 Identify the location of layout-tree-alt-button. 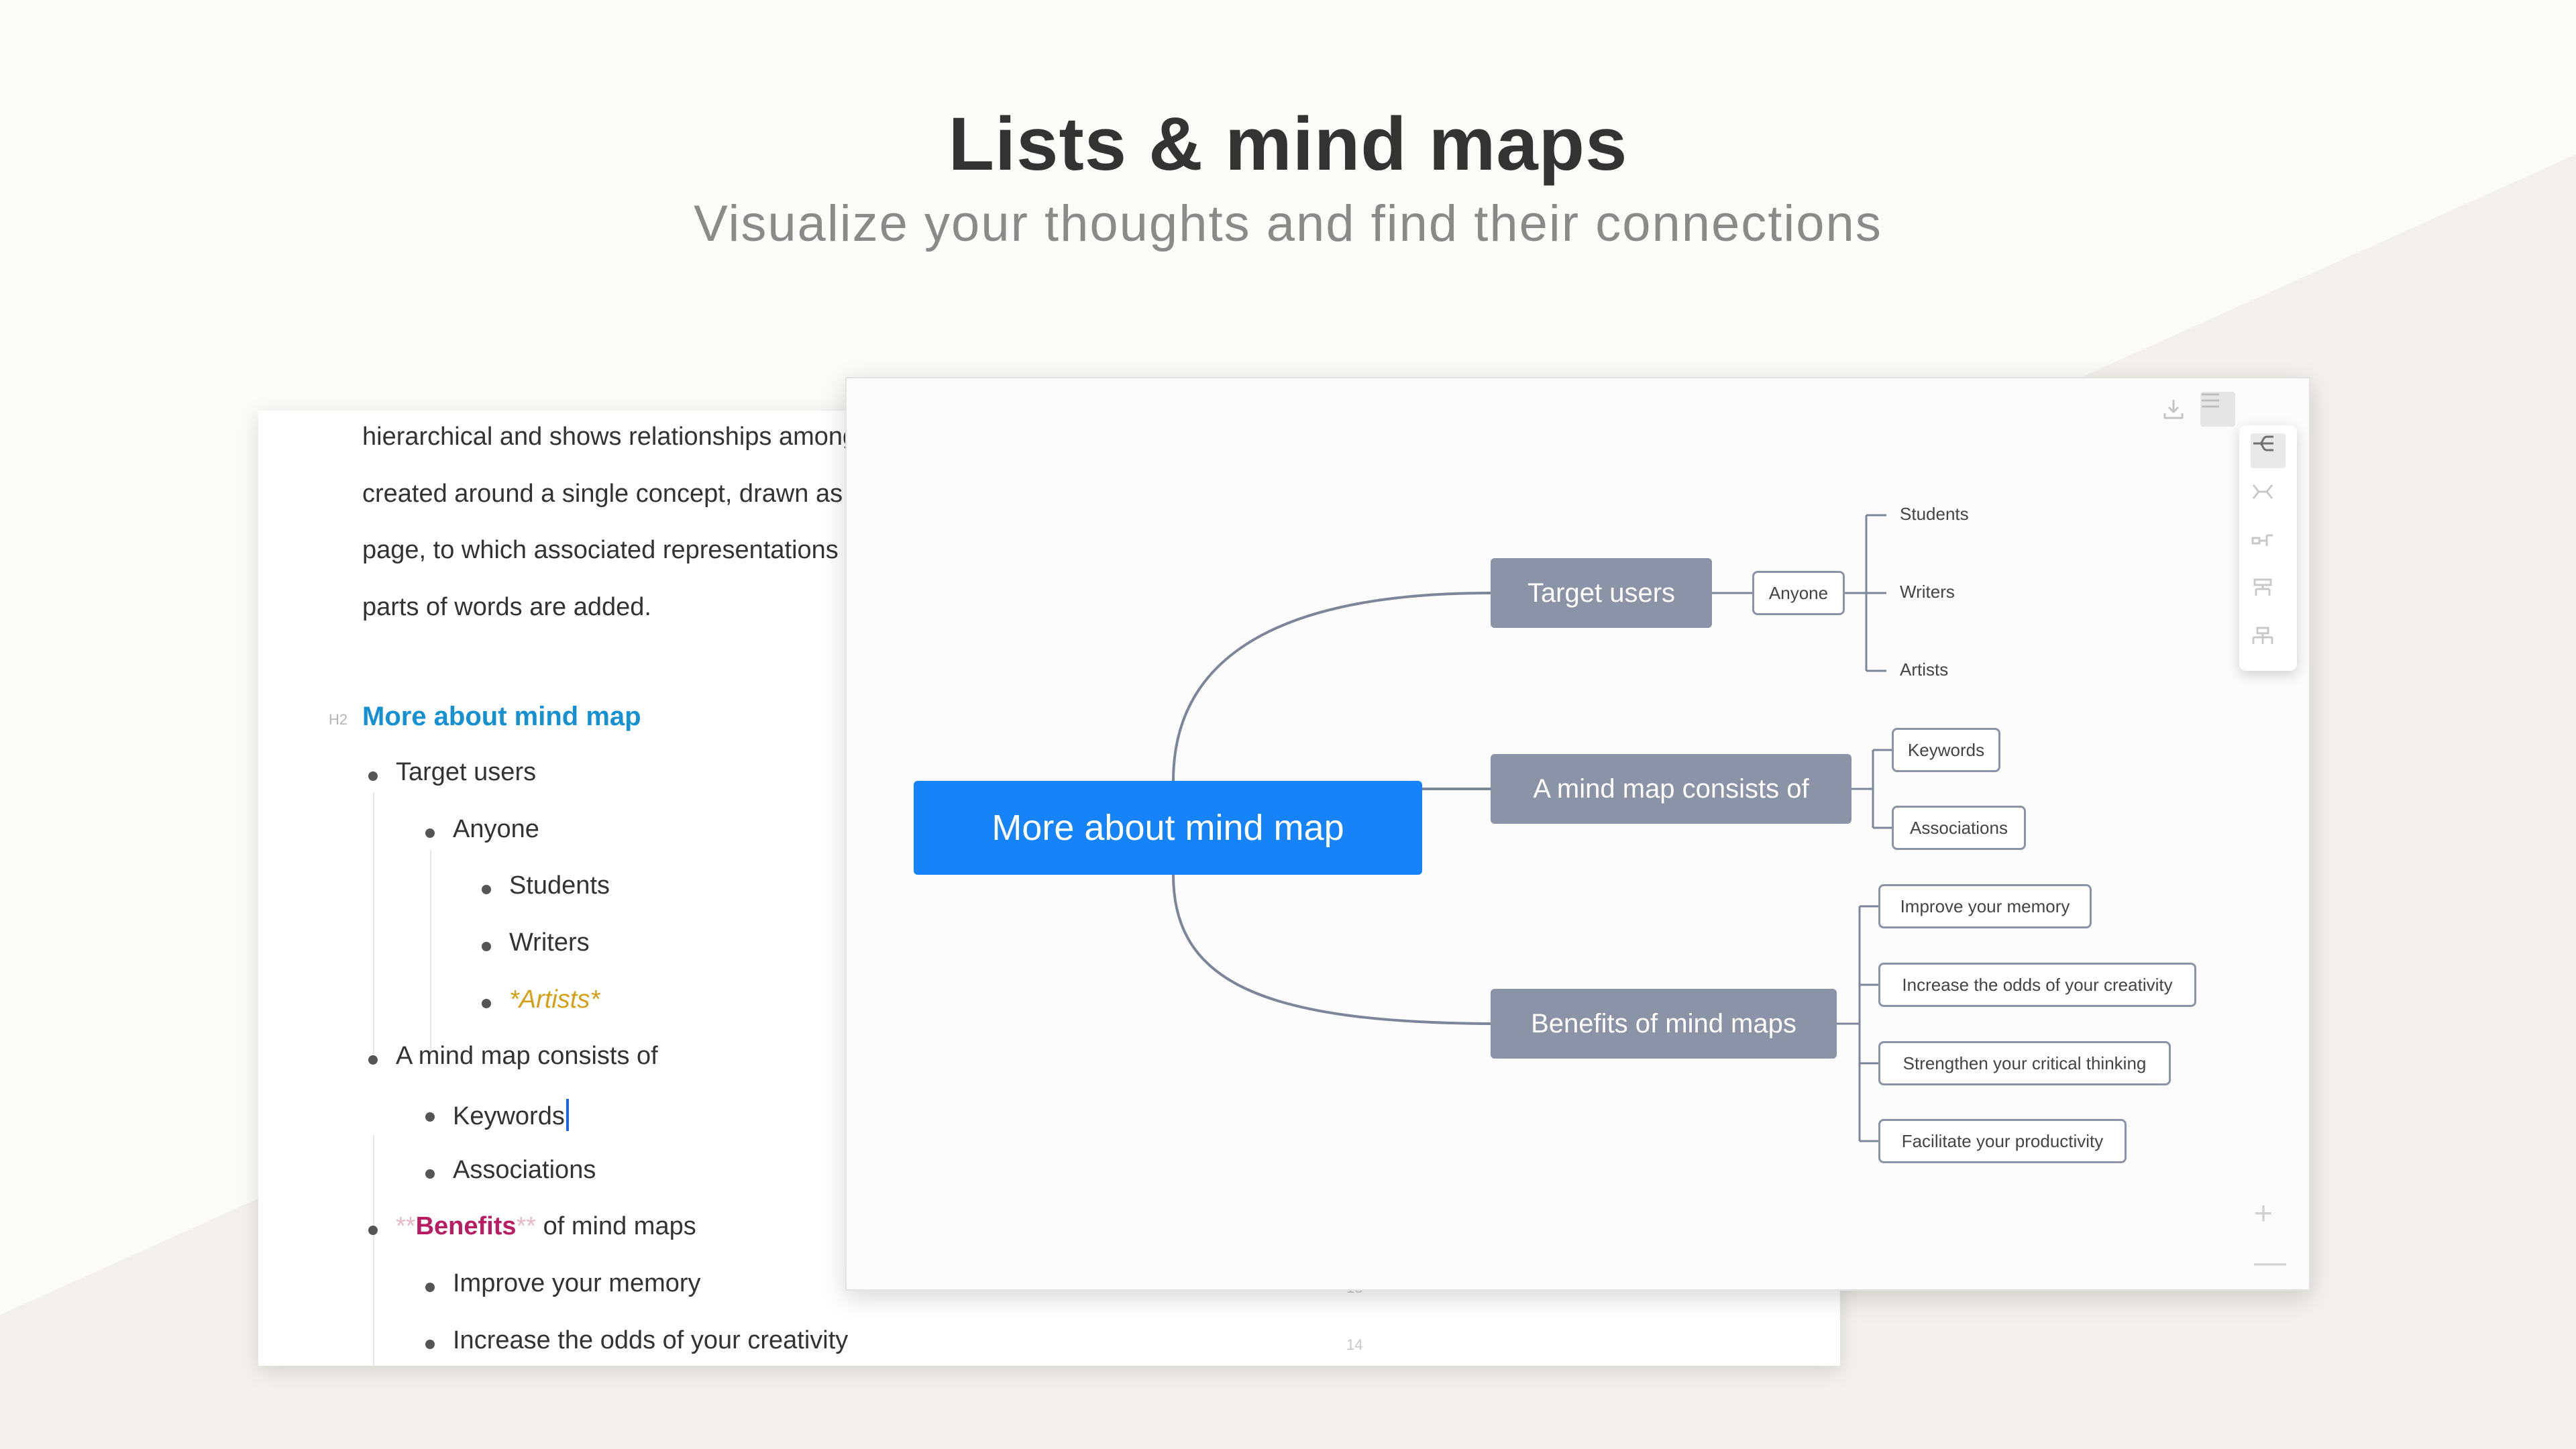
(2268, 644).